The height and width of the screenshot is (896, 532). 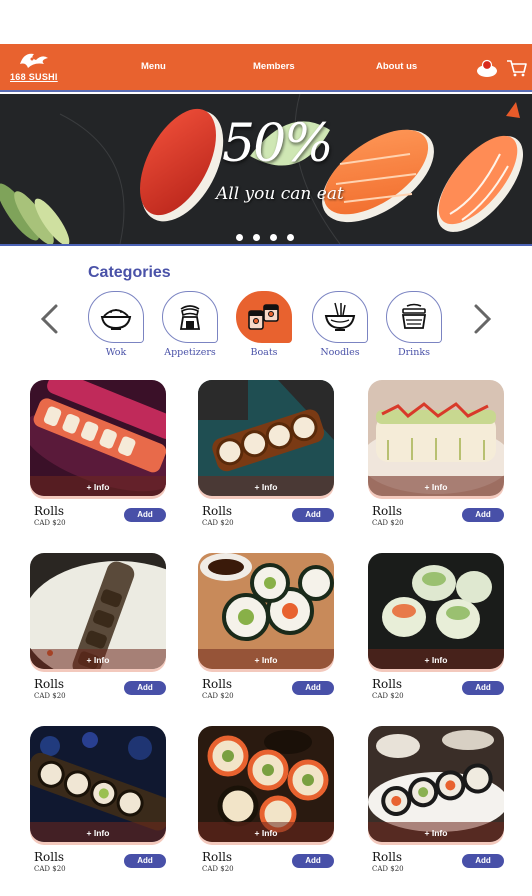 What do you see at coordinates (278, 144) in the screenshot?
I see `promo-headline: 50%` at bounding box center [278, 144].